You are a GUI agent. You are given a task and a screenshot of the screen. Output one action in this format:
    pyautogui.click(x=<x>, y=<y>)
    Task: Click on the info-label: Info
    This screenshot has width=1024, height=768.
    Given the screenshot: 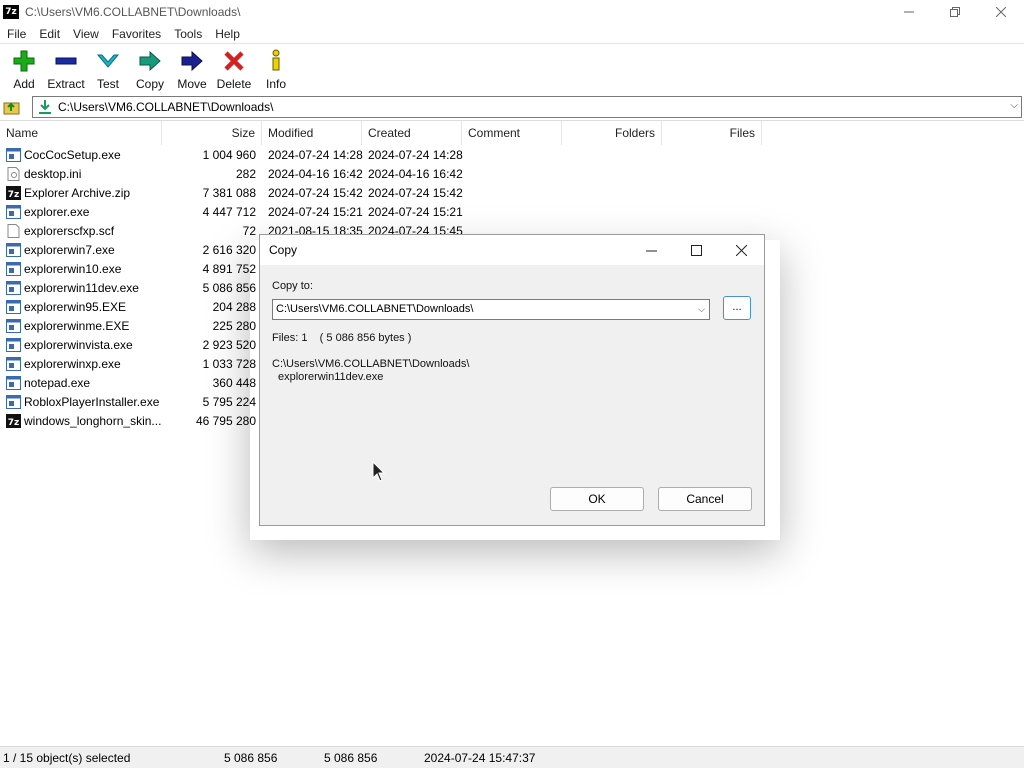 What is the action you would take?
    pyautogui.click(x=275, y=84)
    